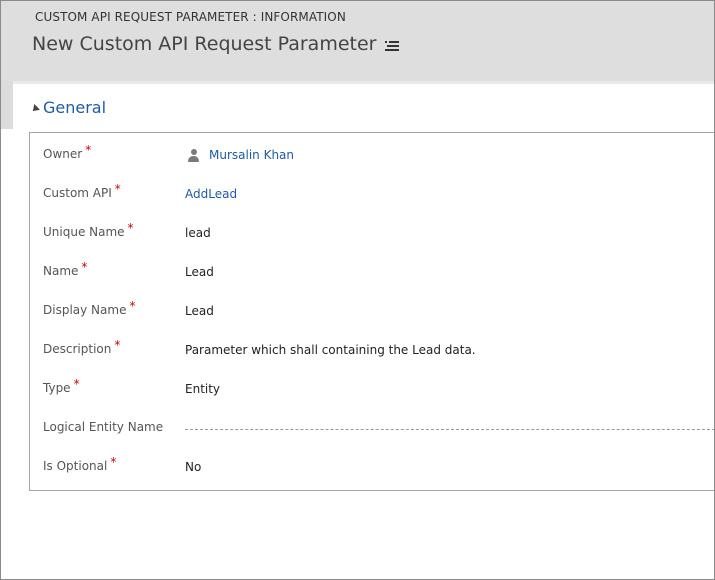 The image size is (715, 580). I want to click on field-row-is-optional: Is Optional * No, so click(372, 468).